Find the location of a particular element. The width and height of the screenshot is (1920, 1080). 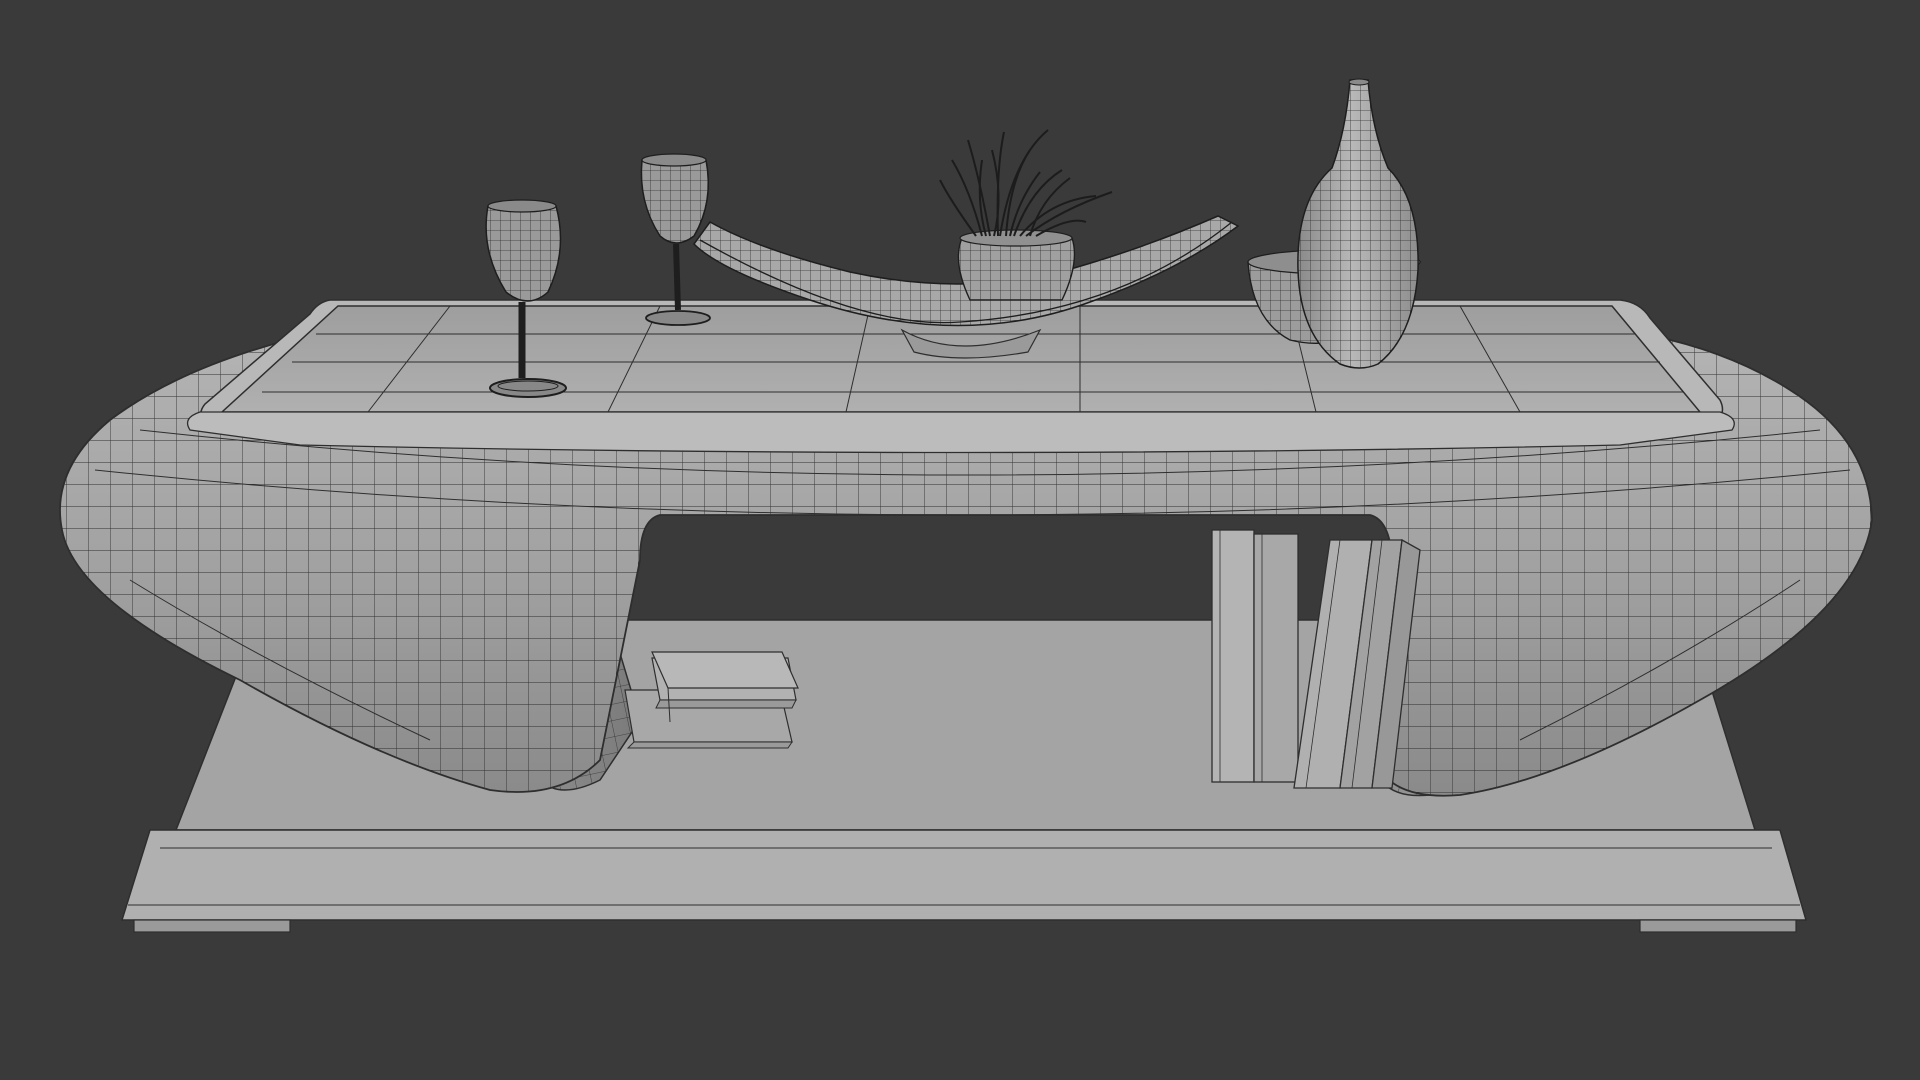

plant-pot is located at coordinates (1016, 265).